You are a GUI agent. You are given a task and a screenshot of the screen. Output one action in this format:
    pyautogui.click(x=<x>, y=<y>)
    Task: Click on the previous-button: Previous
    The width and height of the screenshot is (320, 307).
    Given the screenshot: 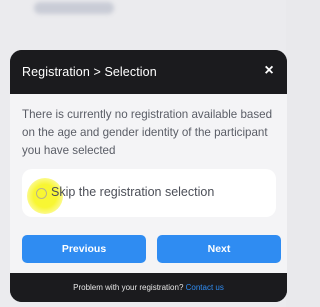 What is the action you would take?
    pyautogui.click(x=84, y=249)
    